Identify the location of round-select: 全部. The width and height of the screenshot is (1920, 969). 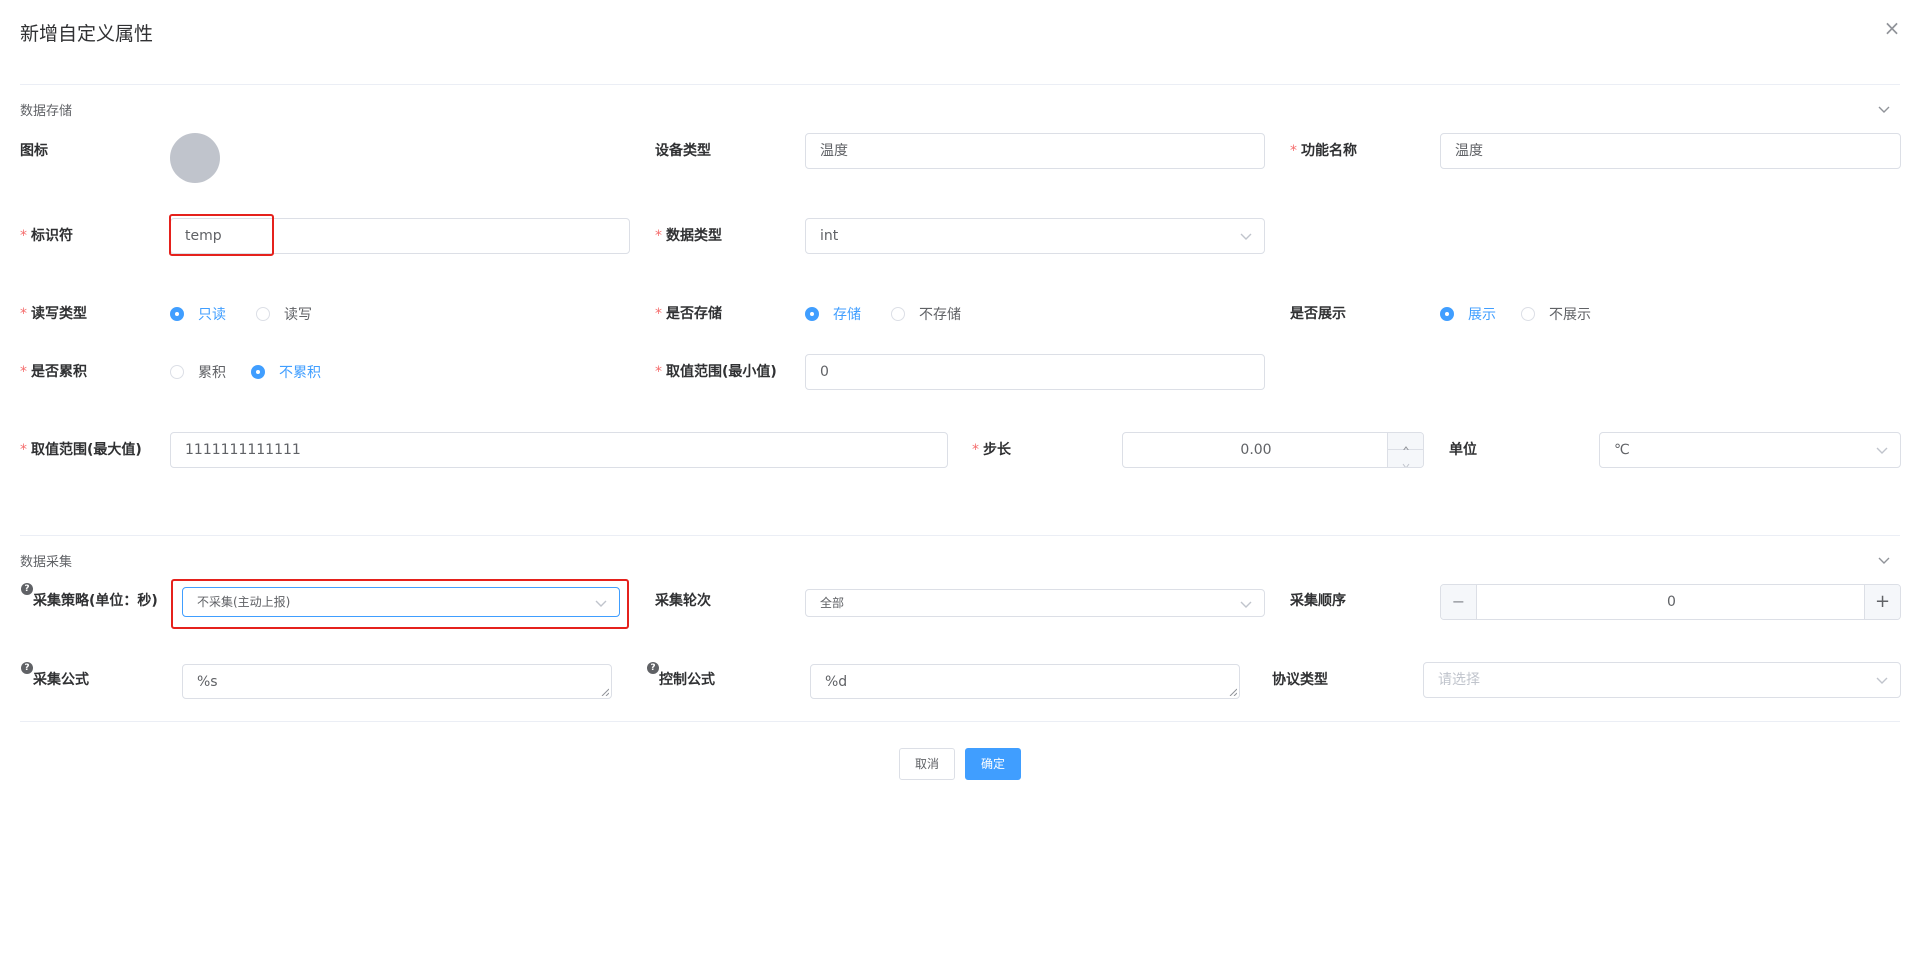
(1035, 603).